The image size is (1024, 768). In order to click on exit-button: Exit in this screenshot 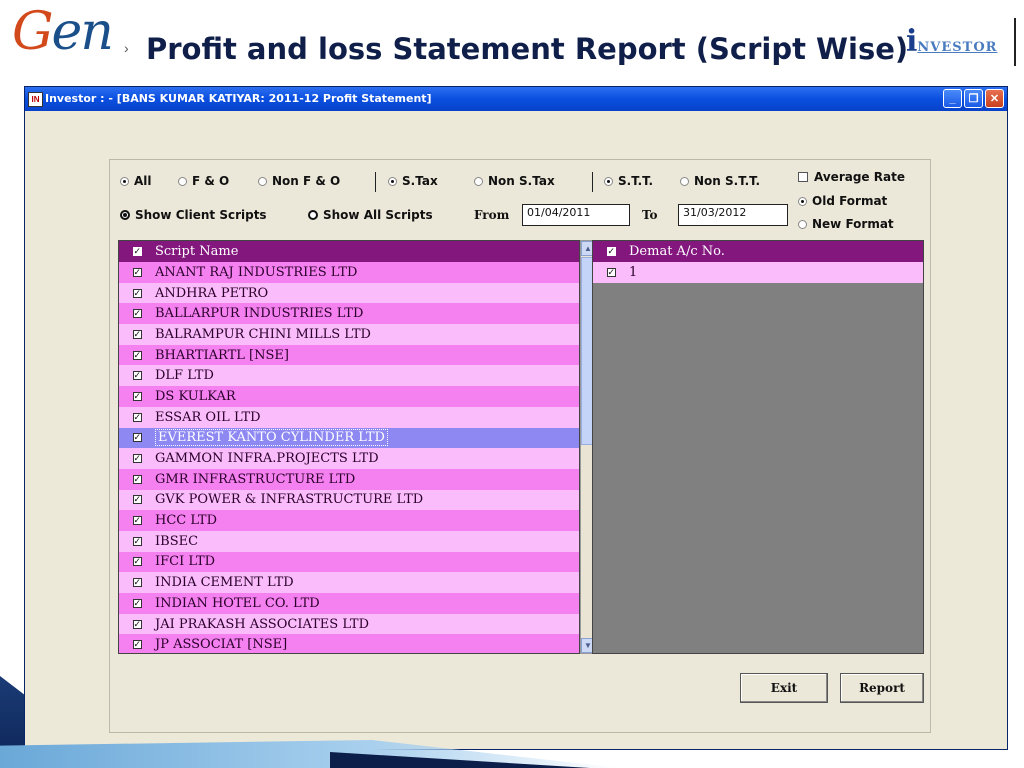, I will do `click(784, 688)`.